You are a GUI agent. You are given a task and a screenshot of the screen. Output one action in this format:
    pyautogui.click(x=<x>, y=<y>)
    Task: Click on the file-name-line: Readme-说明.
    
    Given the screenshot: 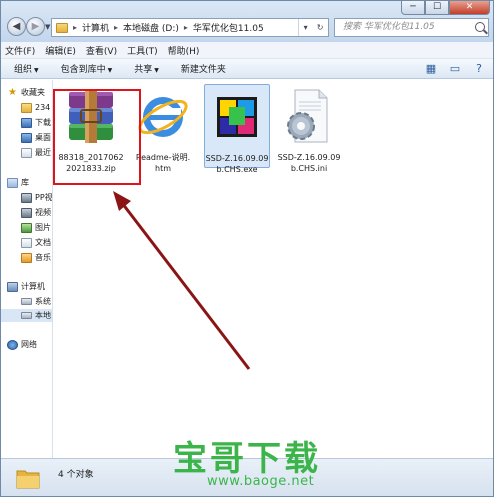 What is the action you would take?
    pyautogui.click(x=163, y=157)
    